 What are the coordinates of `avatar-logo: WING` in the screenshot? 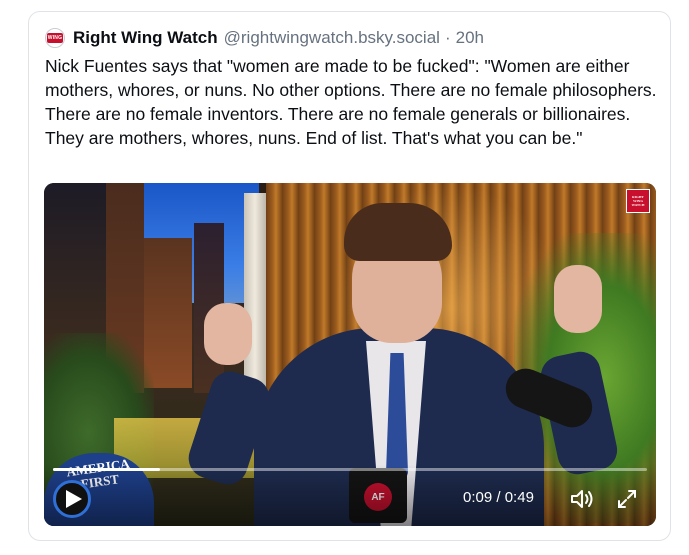 It's located at (55, 38).